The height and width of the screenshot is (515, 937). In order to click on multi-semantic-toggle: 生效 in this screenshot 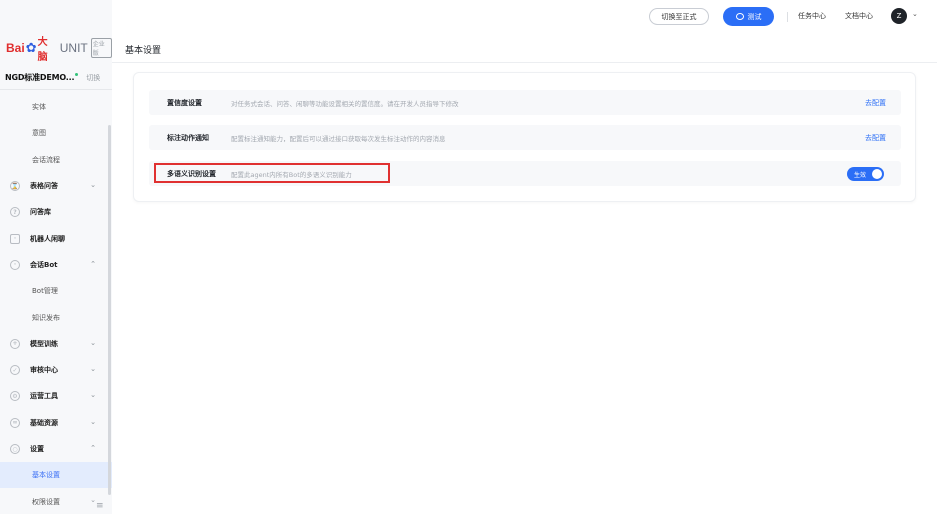, I will do `click(865, 174)`.